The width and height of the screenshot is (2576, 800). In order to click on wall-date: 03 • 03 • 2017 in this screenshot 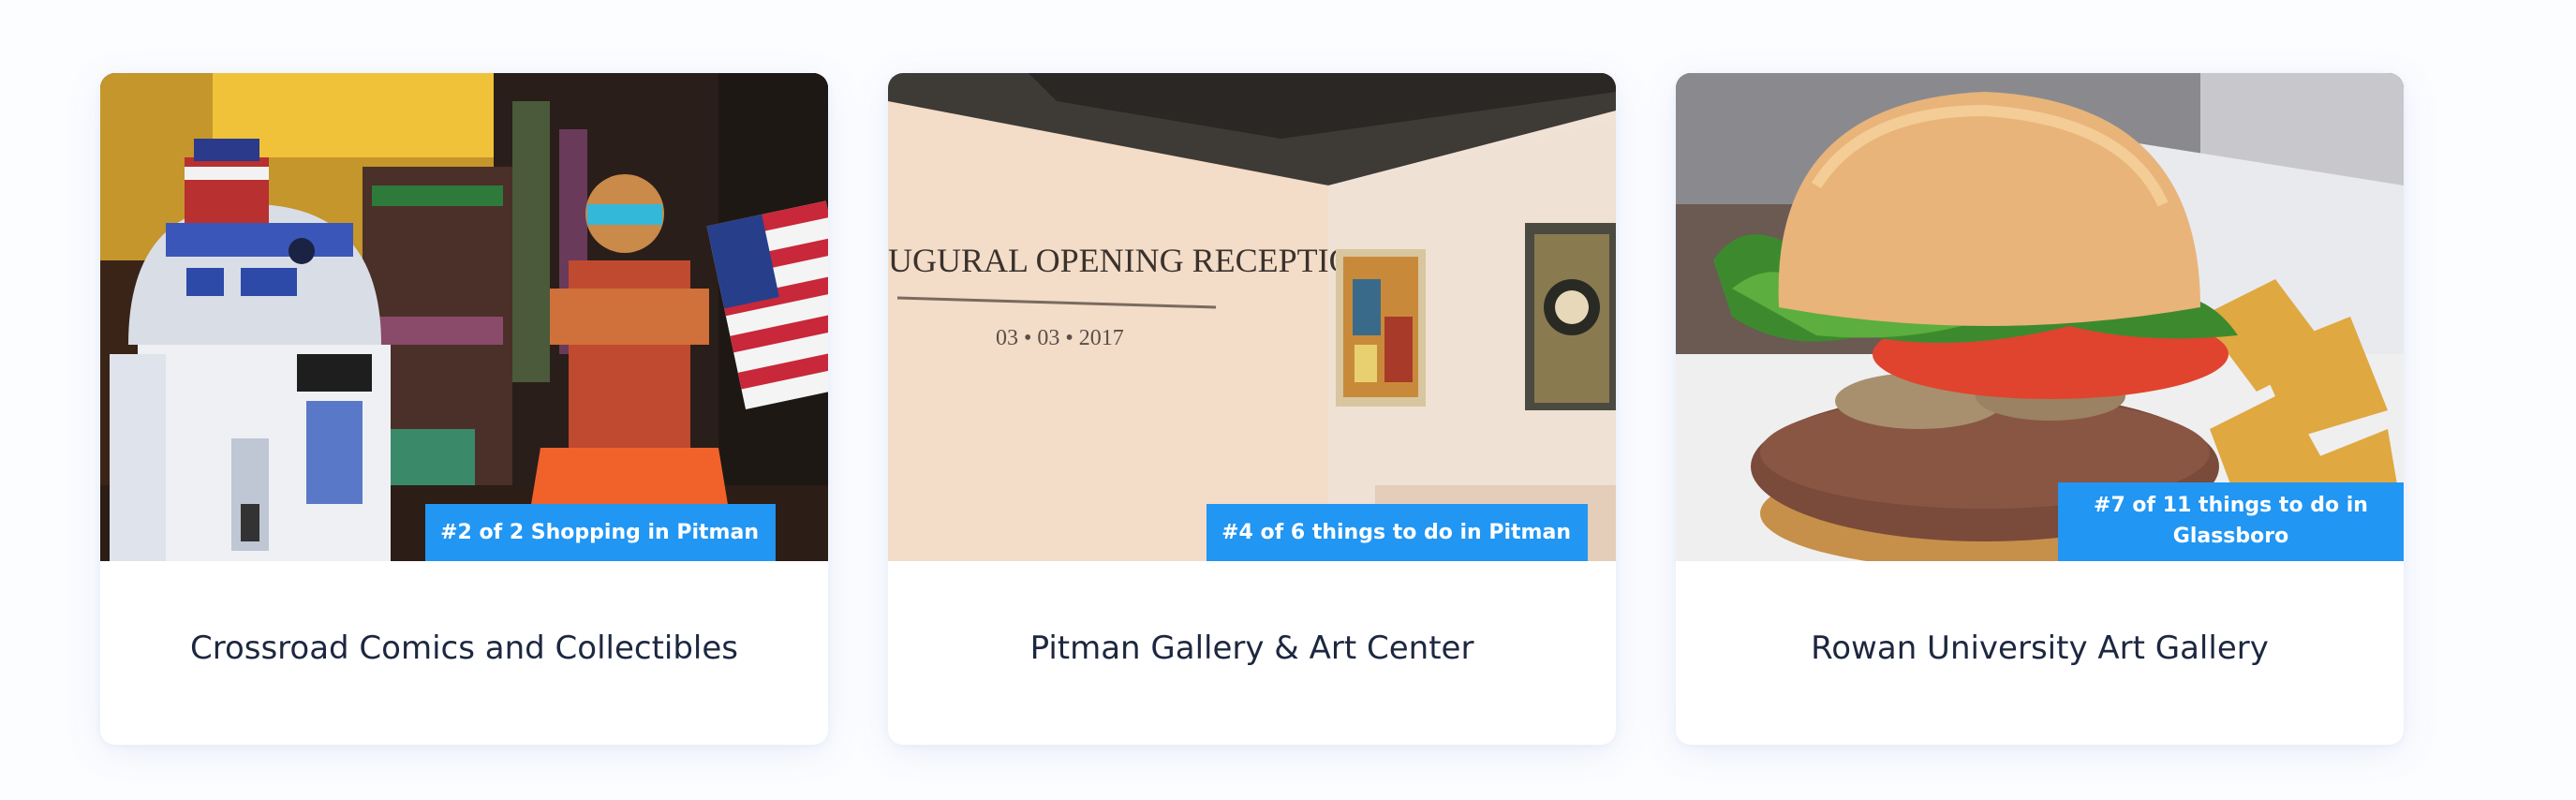, I will do `click(1060, 338)`.